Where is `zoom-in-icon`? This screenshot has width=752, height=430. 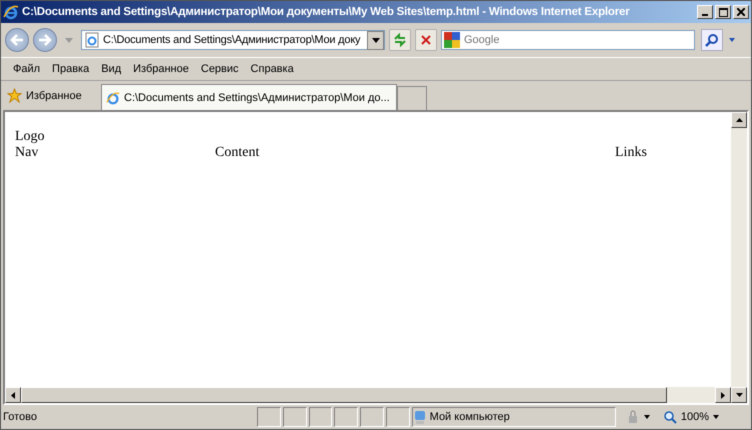
zoom-in-icon is located at coordinates (670, 417).